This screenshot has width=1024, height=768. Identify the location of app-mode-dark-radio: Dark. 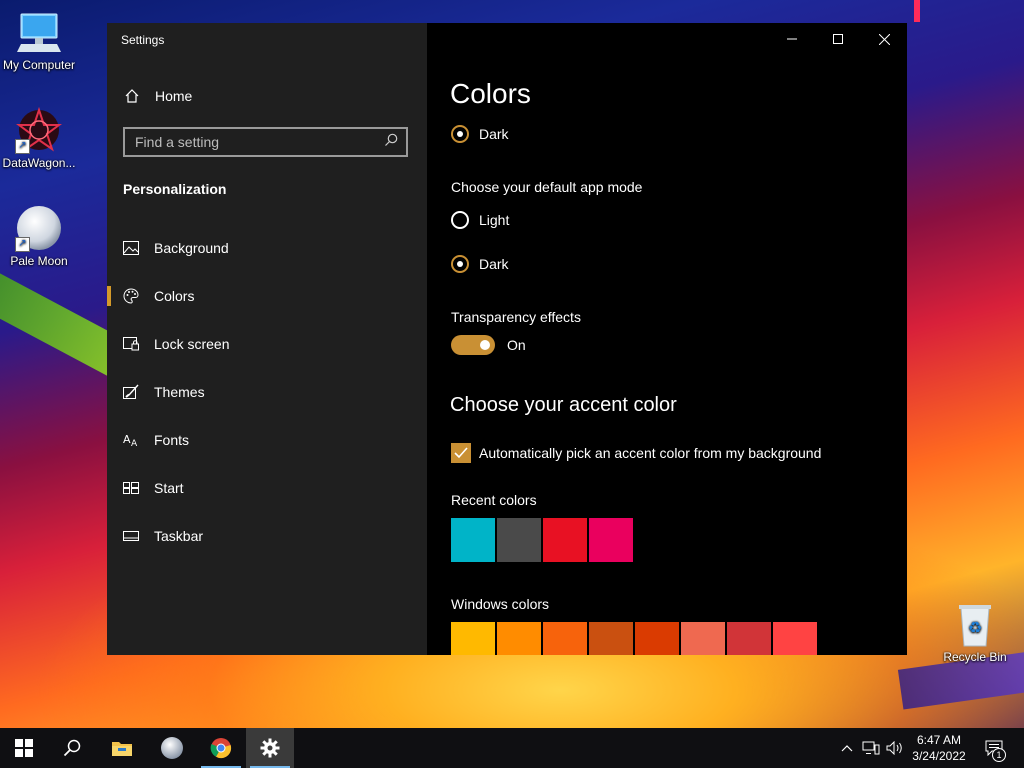
(480, 264).